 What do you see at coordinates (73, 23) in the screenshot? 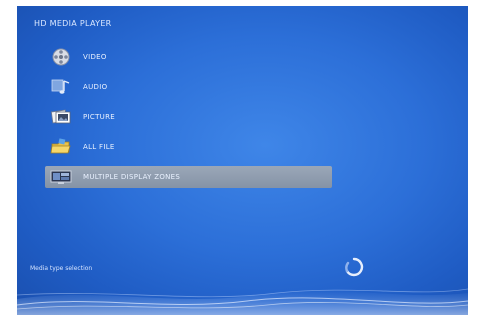
I see `screen-title: HD MEDIA PLAYER` at bounding box center [73, 23].